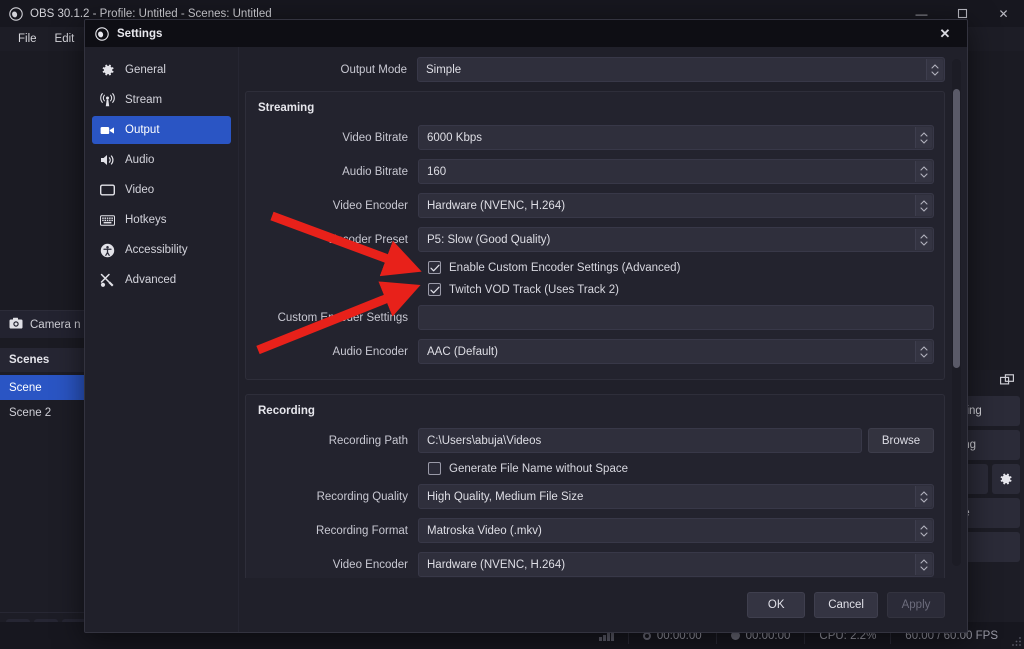 The height and width of the screenshot is (649, 1024). Describe the element at coordinates (956, 229) in the screenshot. I see `scrollbar-thumb` at that location.